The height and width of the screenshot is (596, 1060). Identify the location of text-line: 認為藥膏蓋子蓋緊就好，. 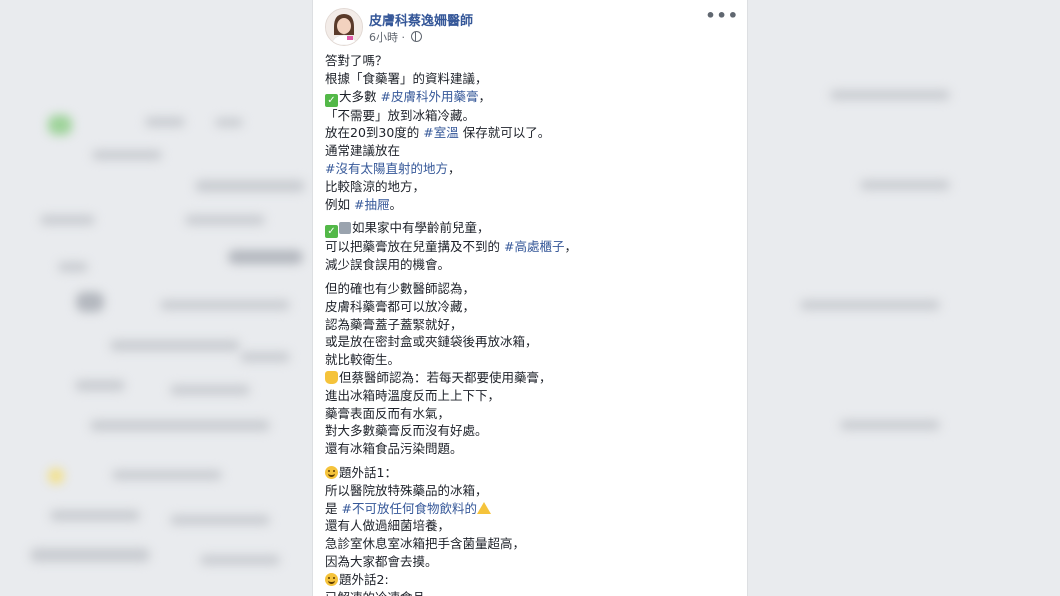
(530, 325).